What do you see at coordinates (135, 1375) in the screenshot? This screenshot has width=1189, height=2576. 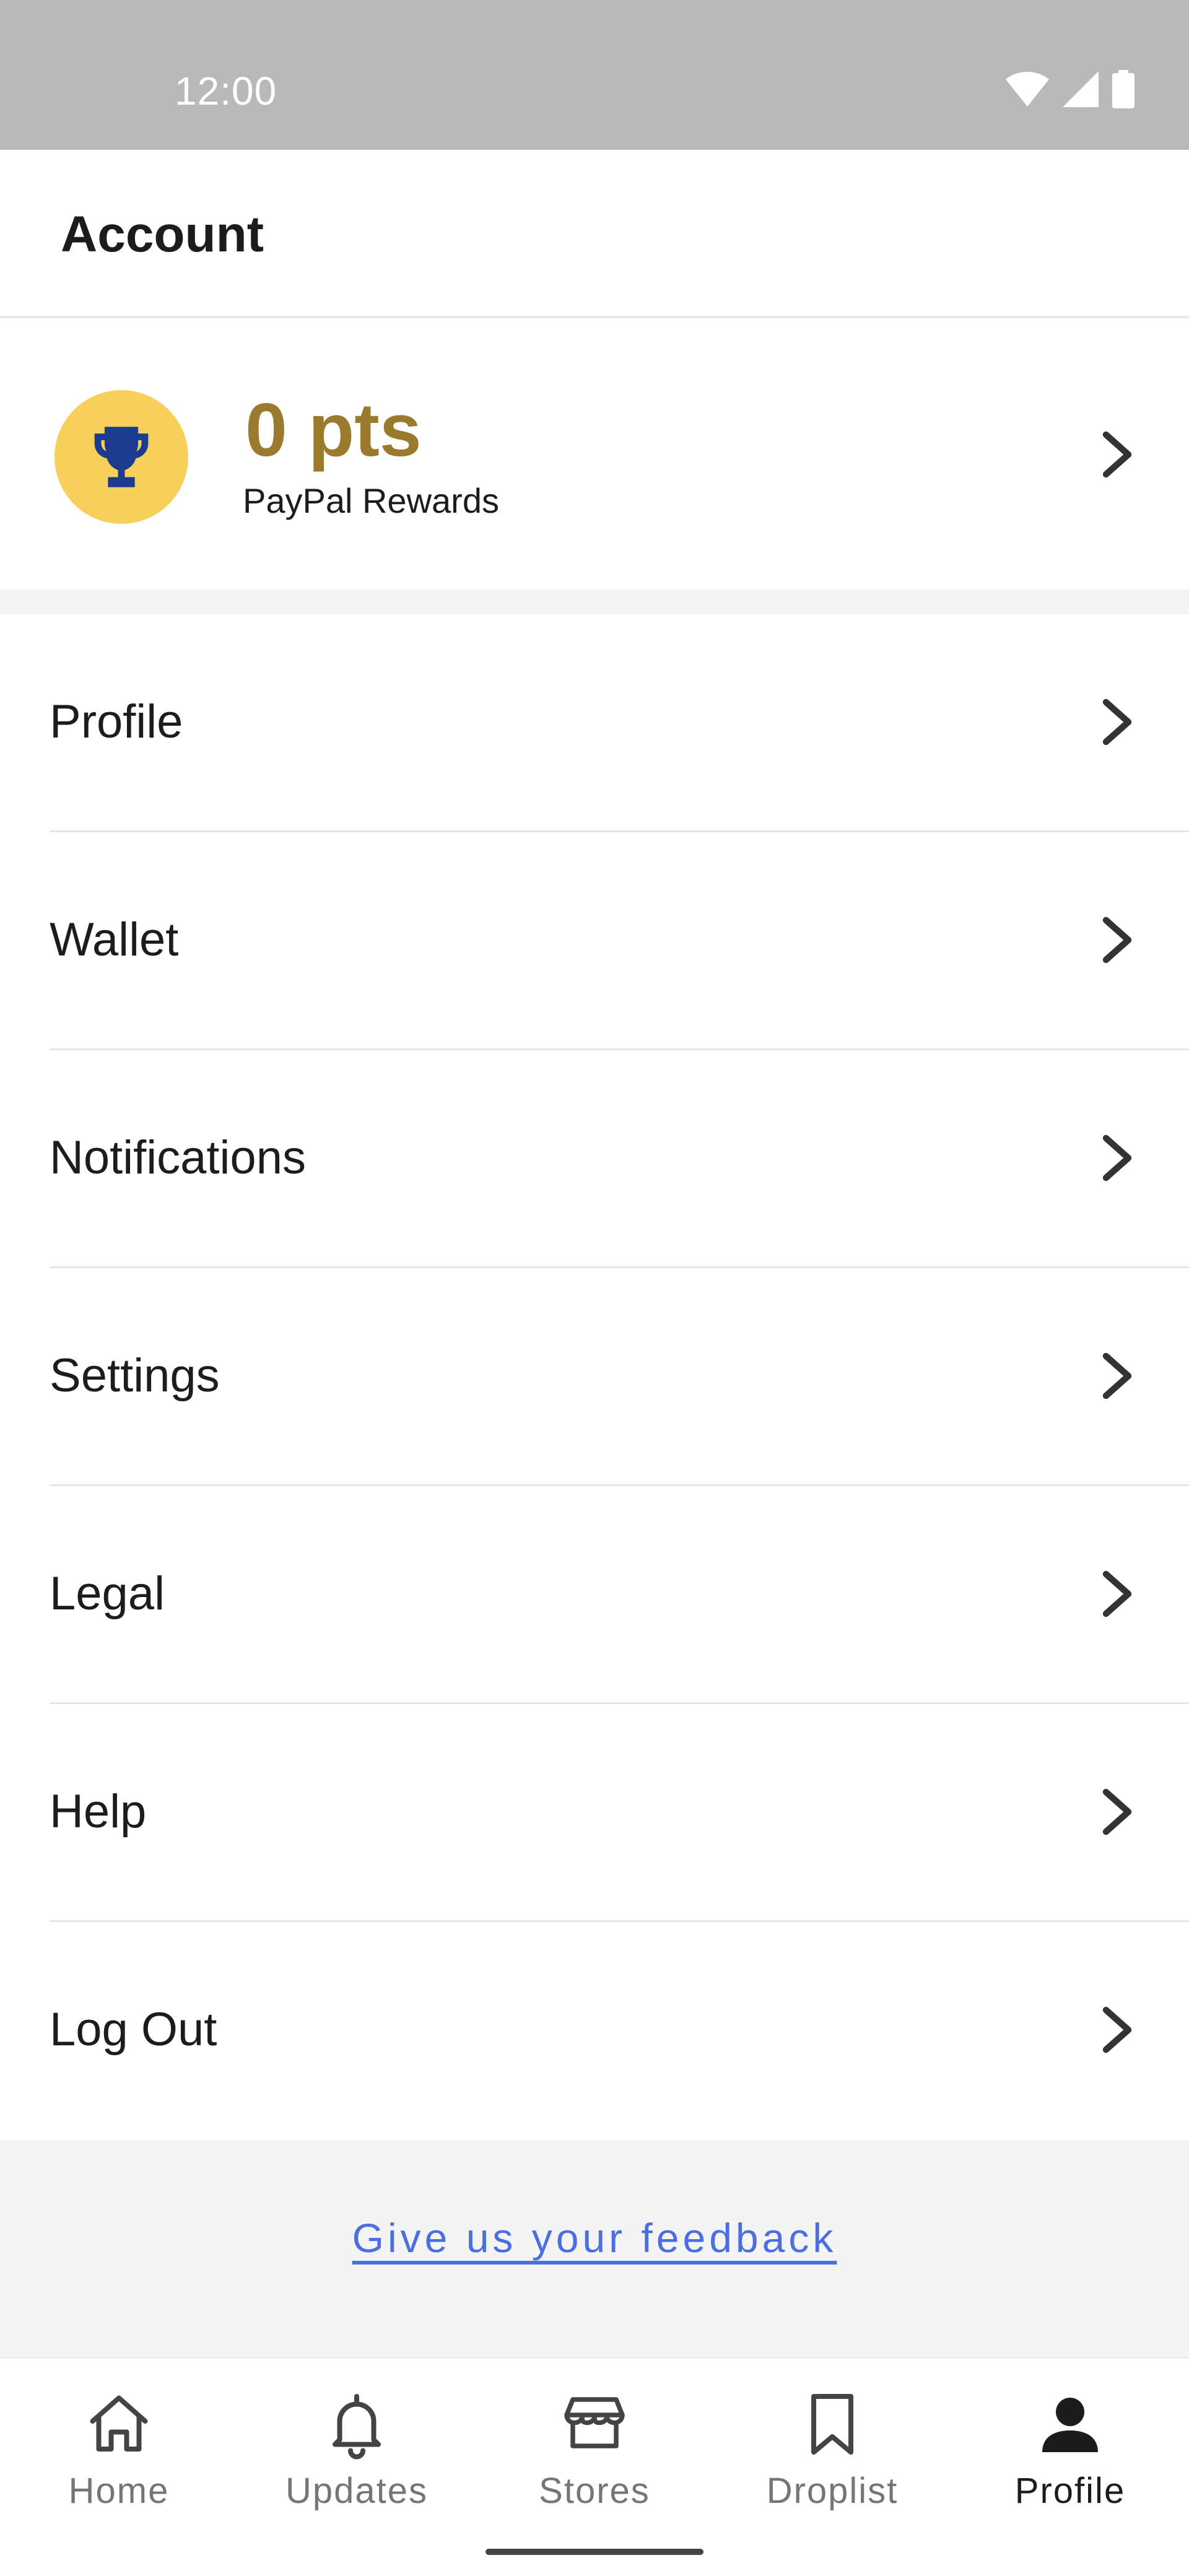 I see `menu-item-label: Settings` at bounding box center [135, 1375].